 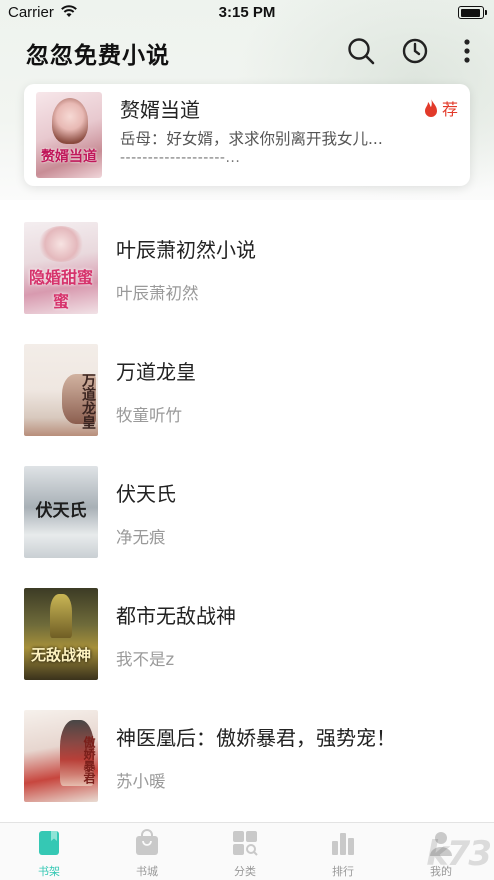 I want to click on book-title: 都市无敌战神, so click(x=176, y=616).